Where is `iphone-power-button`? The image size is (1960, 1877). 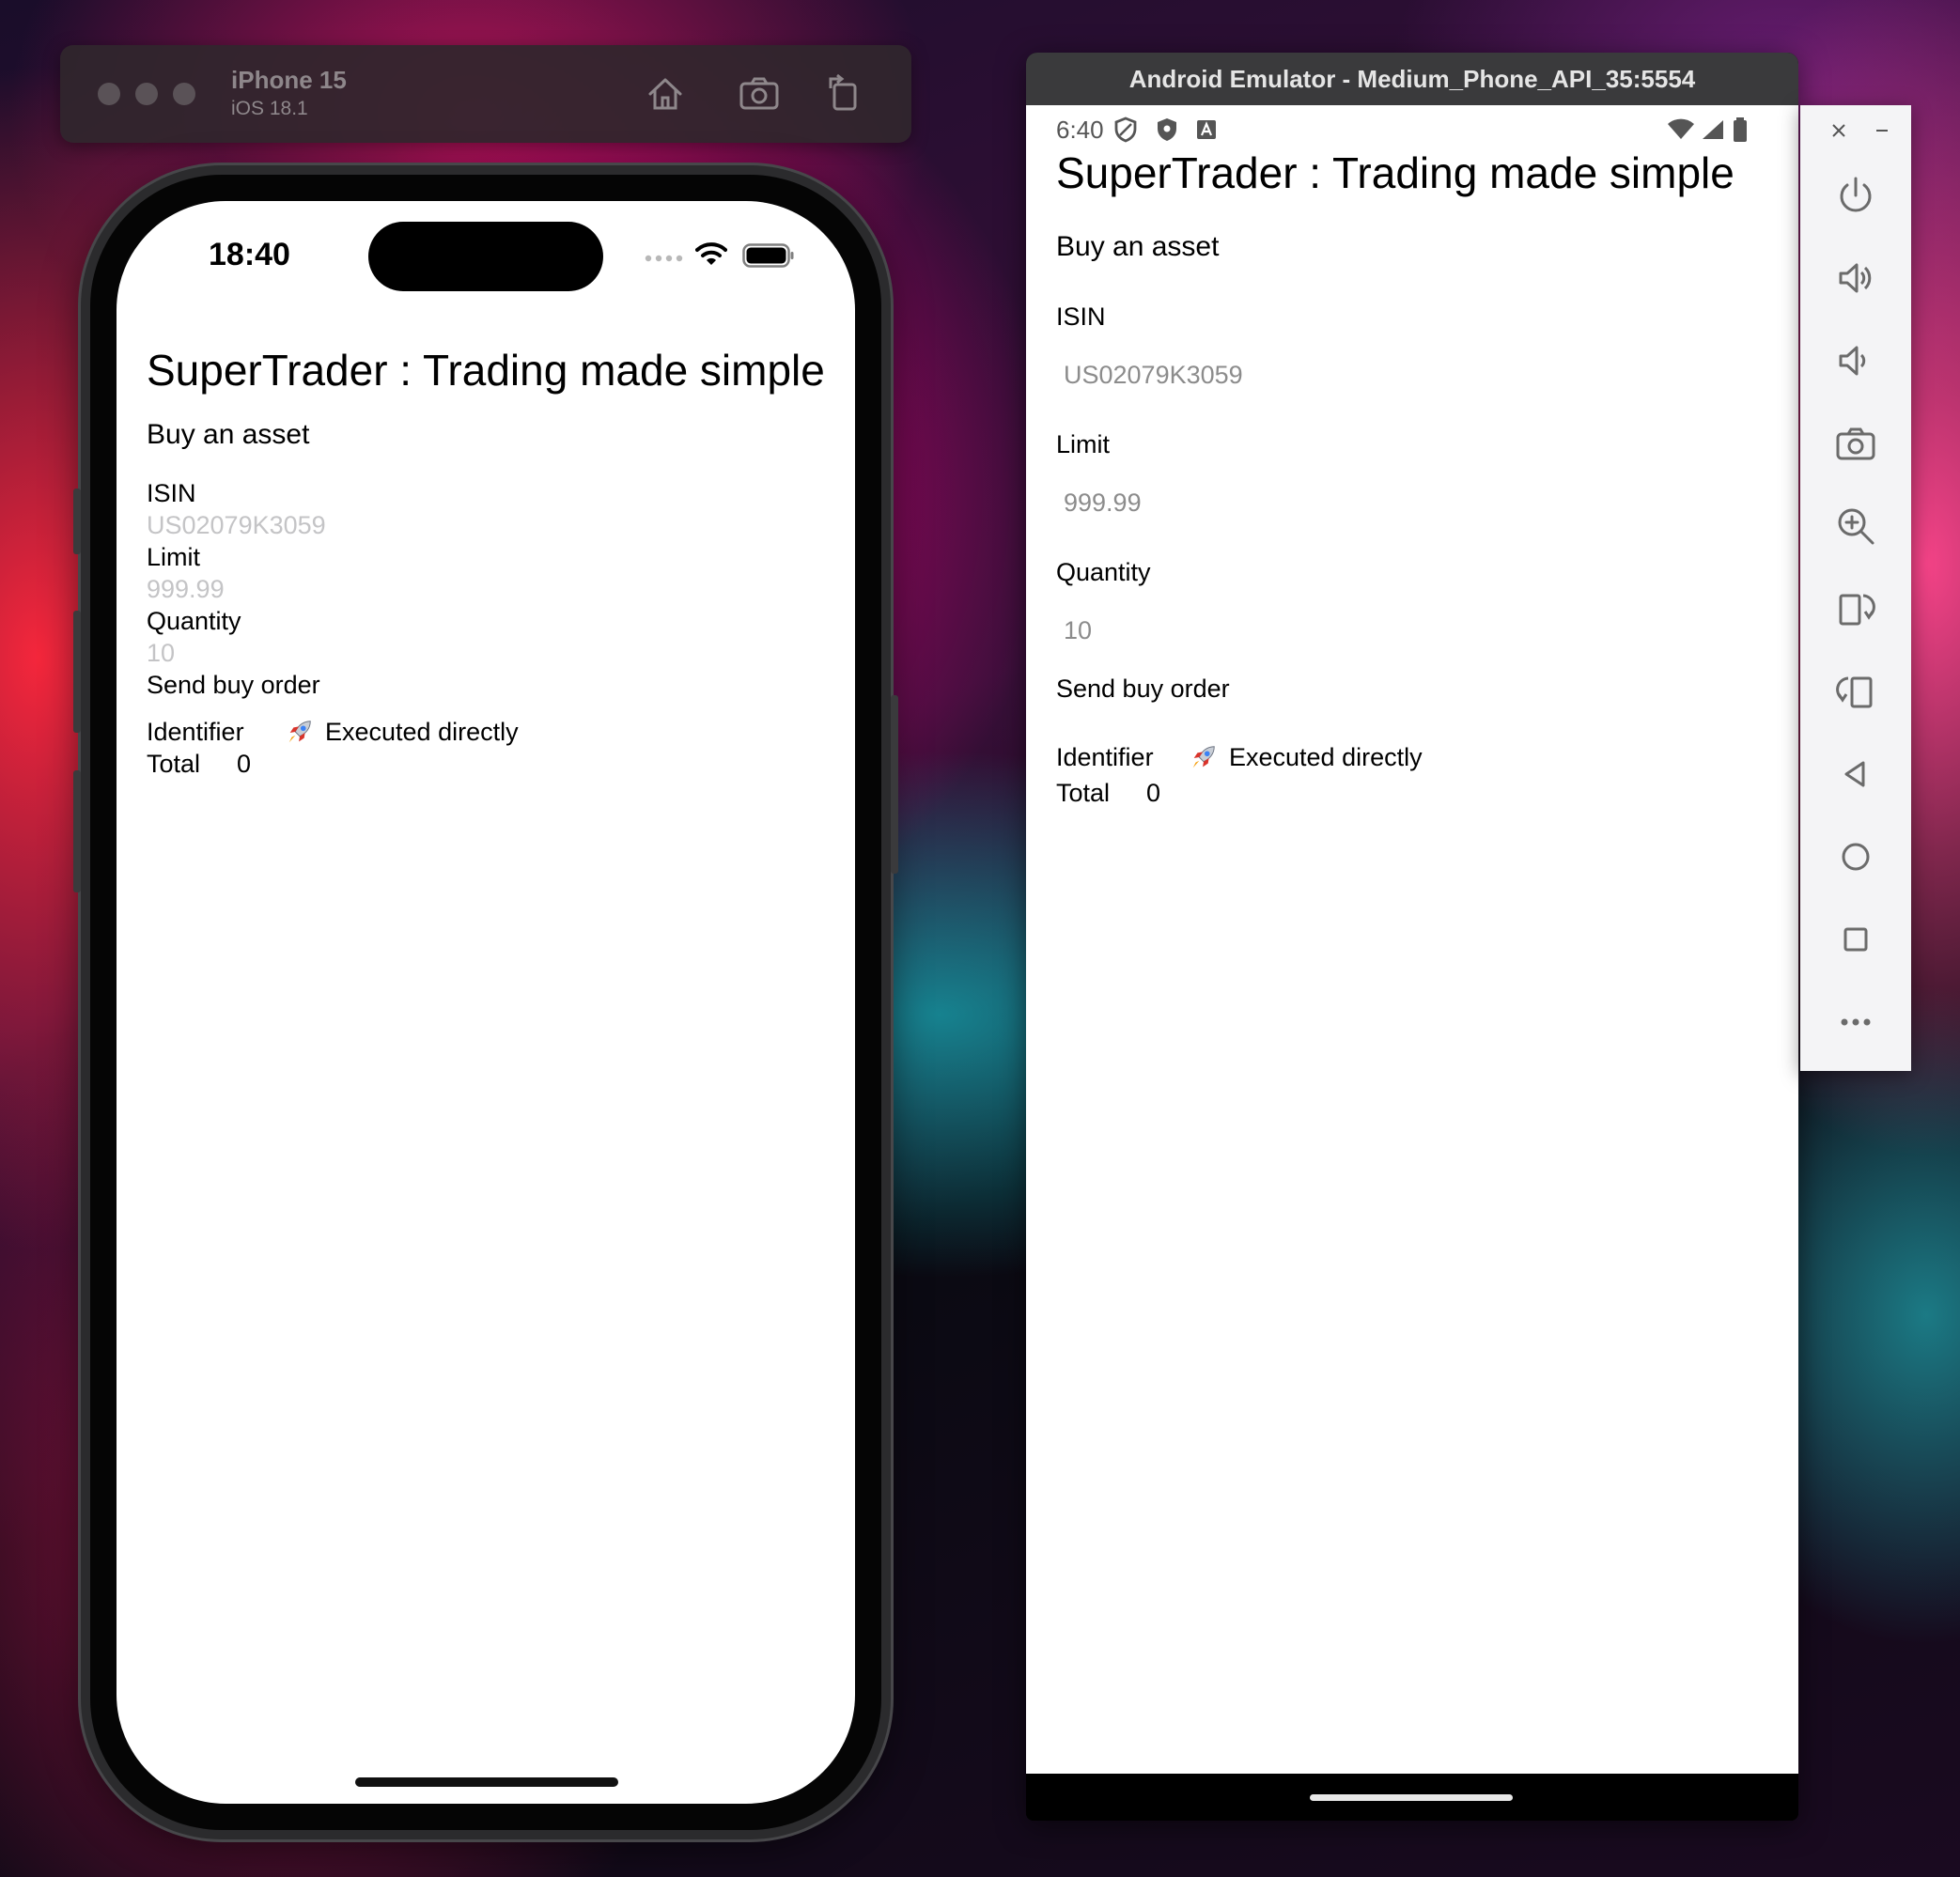 iphone-power-button is located at coordinates (894, 784).